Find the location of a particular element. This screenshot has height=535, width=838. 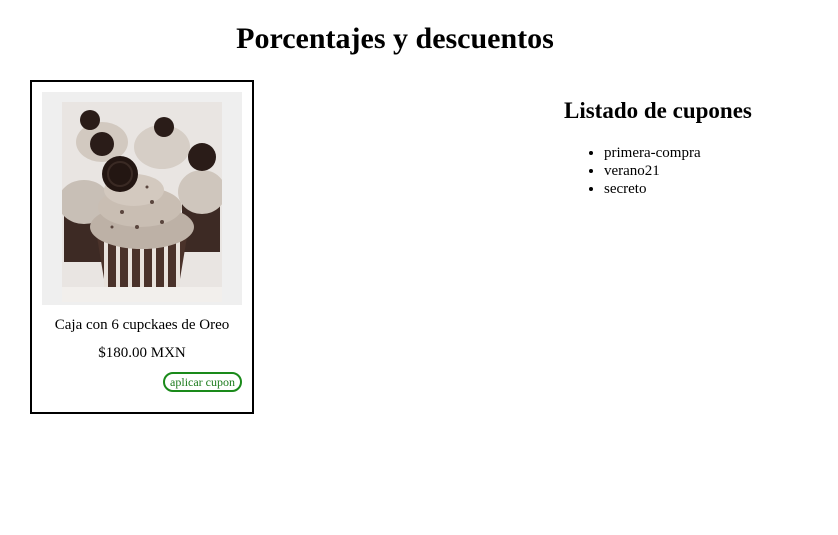

apply-coupon-button: aplicar cupon is located at coordinates (202, 382).